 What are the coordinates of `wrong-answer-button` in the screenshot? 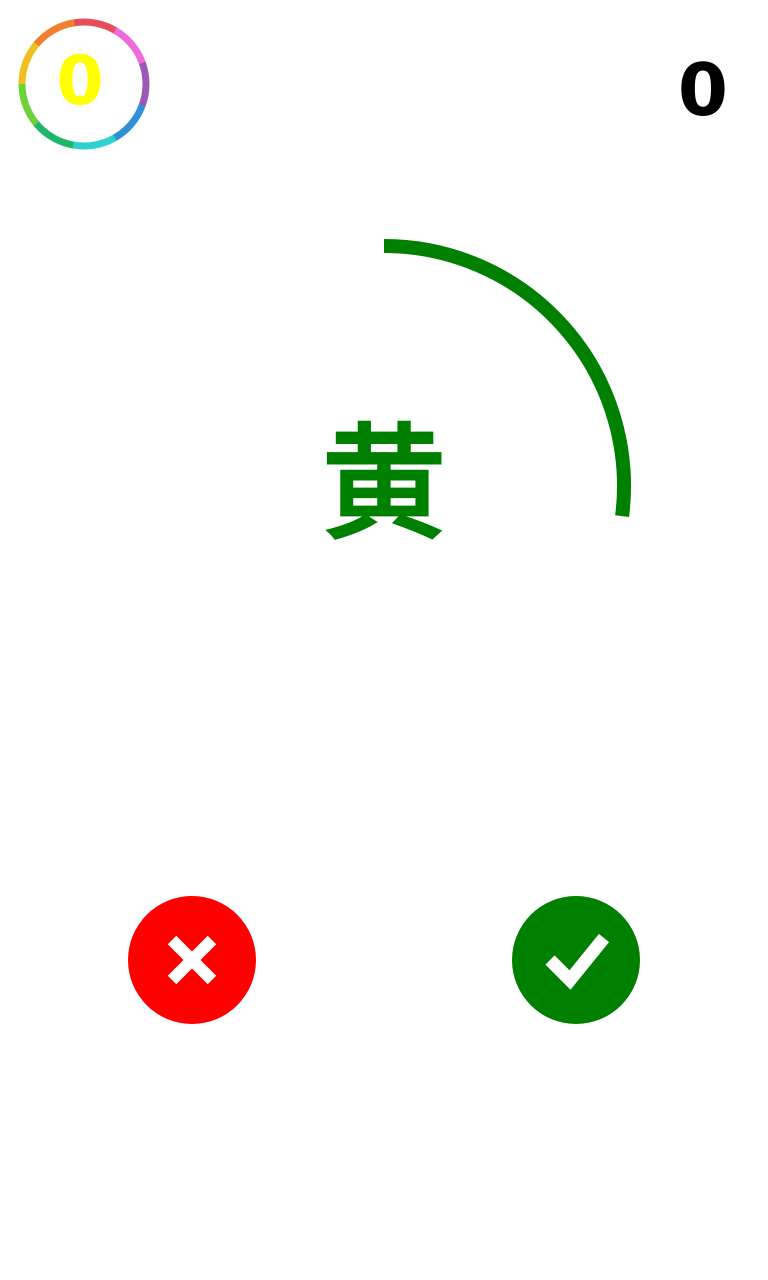 It's located at (192, 960).